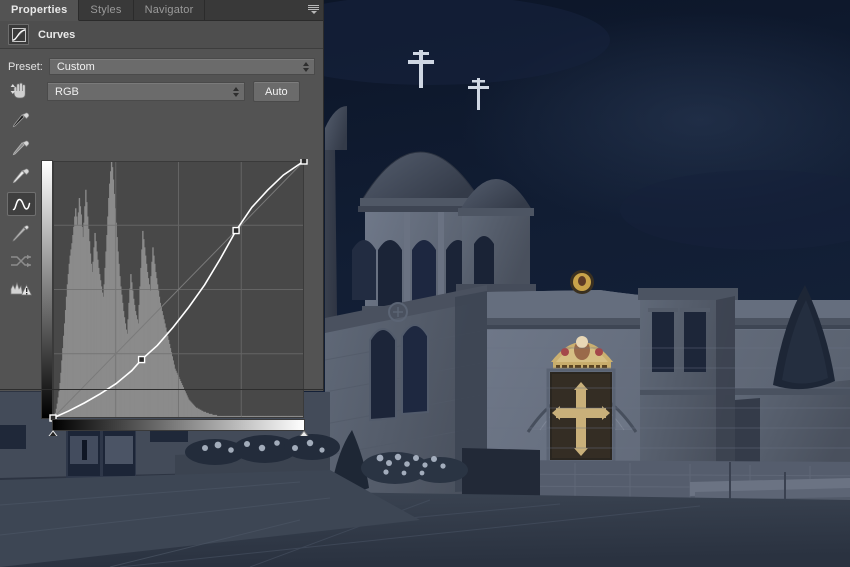 This screenshot has width=850, height=567. I want to click on preset-select: Custom, so click(181, 66).